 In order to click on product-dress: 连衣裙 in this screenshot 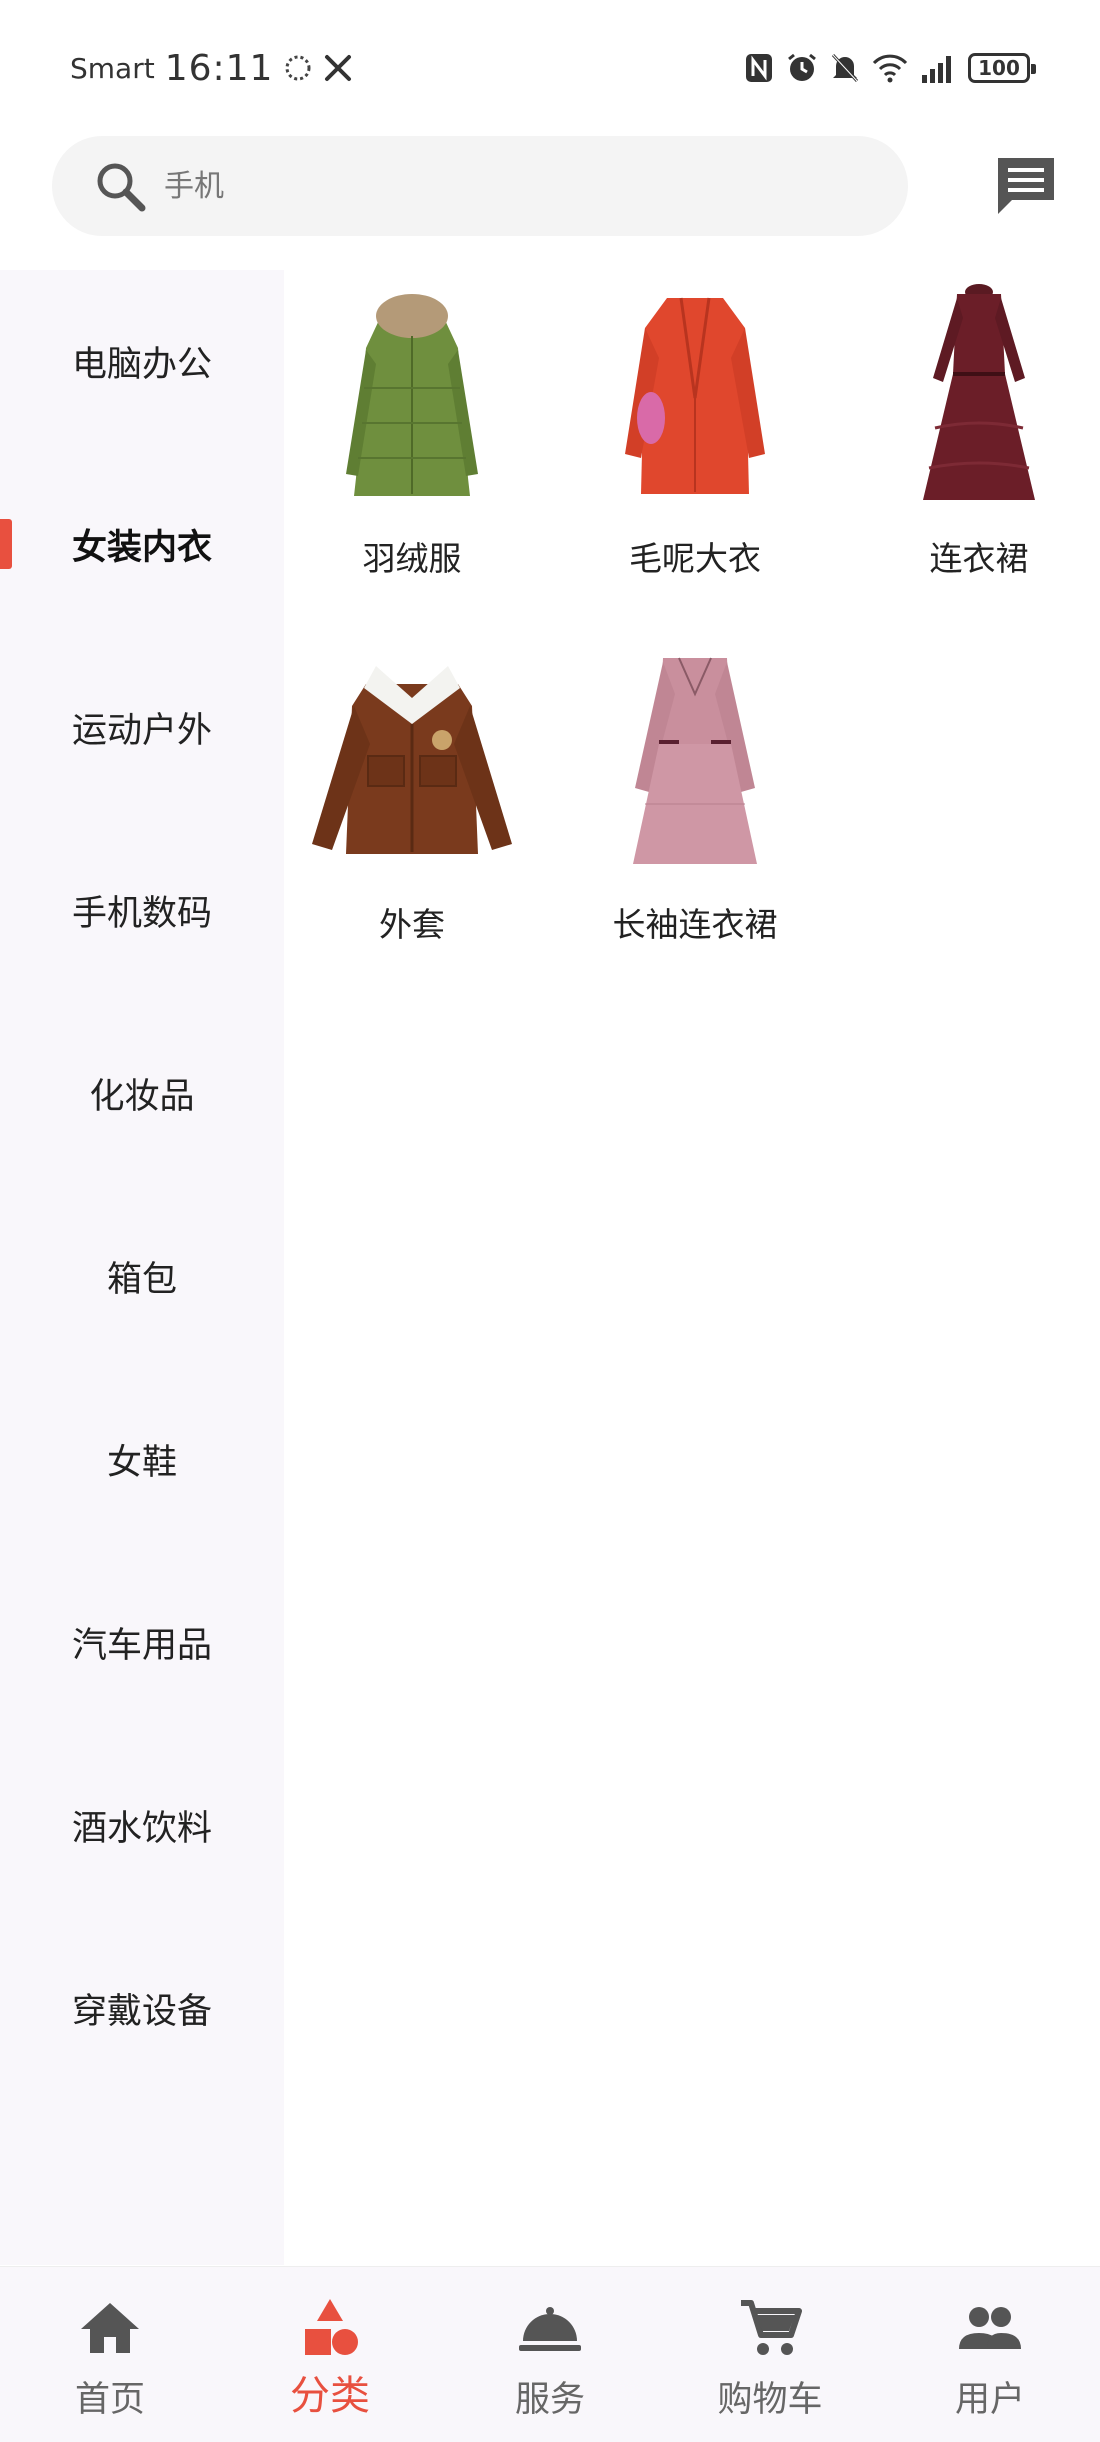, I will do `click(977, 438)`.